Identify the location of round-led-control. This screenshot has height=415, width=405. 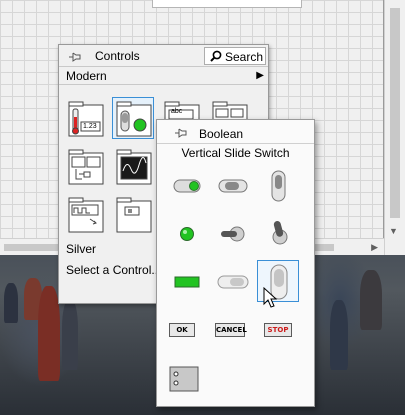
(186, 233).